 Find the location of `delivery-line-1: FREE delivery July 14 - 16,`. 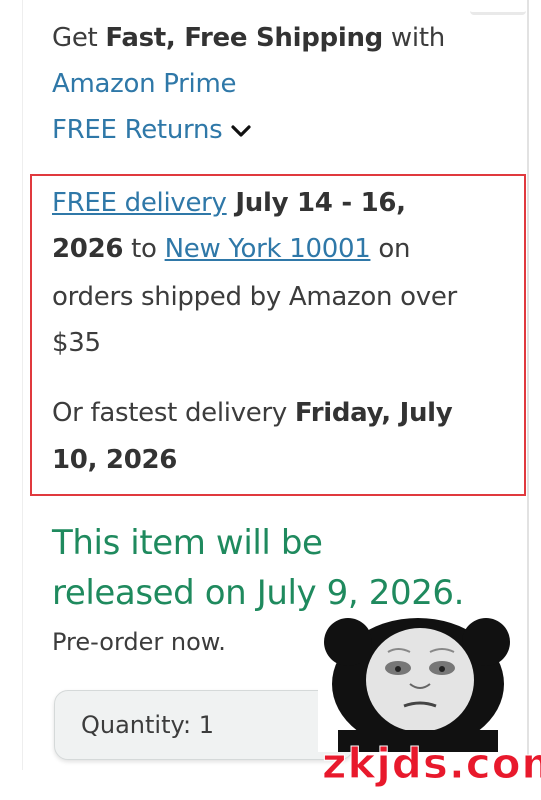

delivery-line-1: FREE delivery July 14 - 16, is located at coordinates (229, 203).